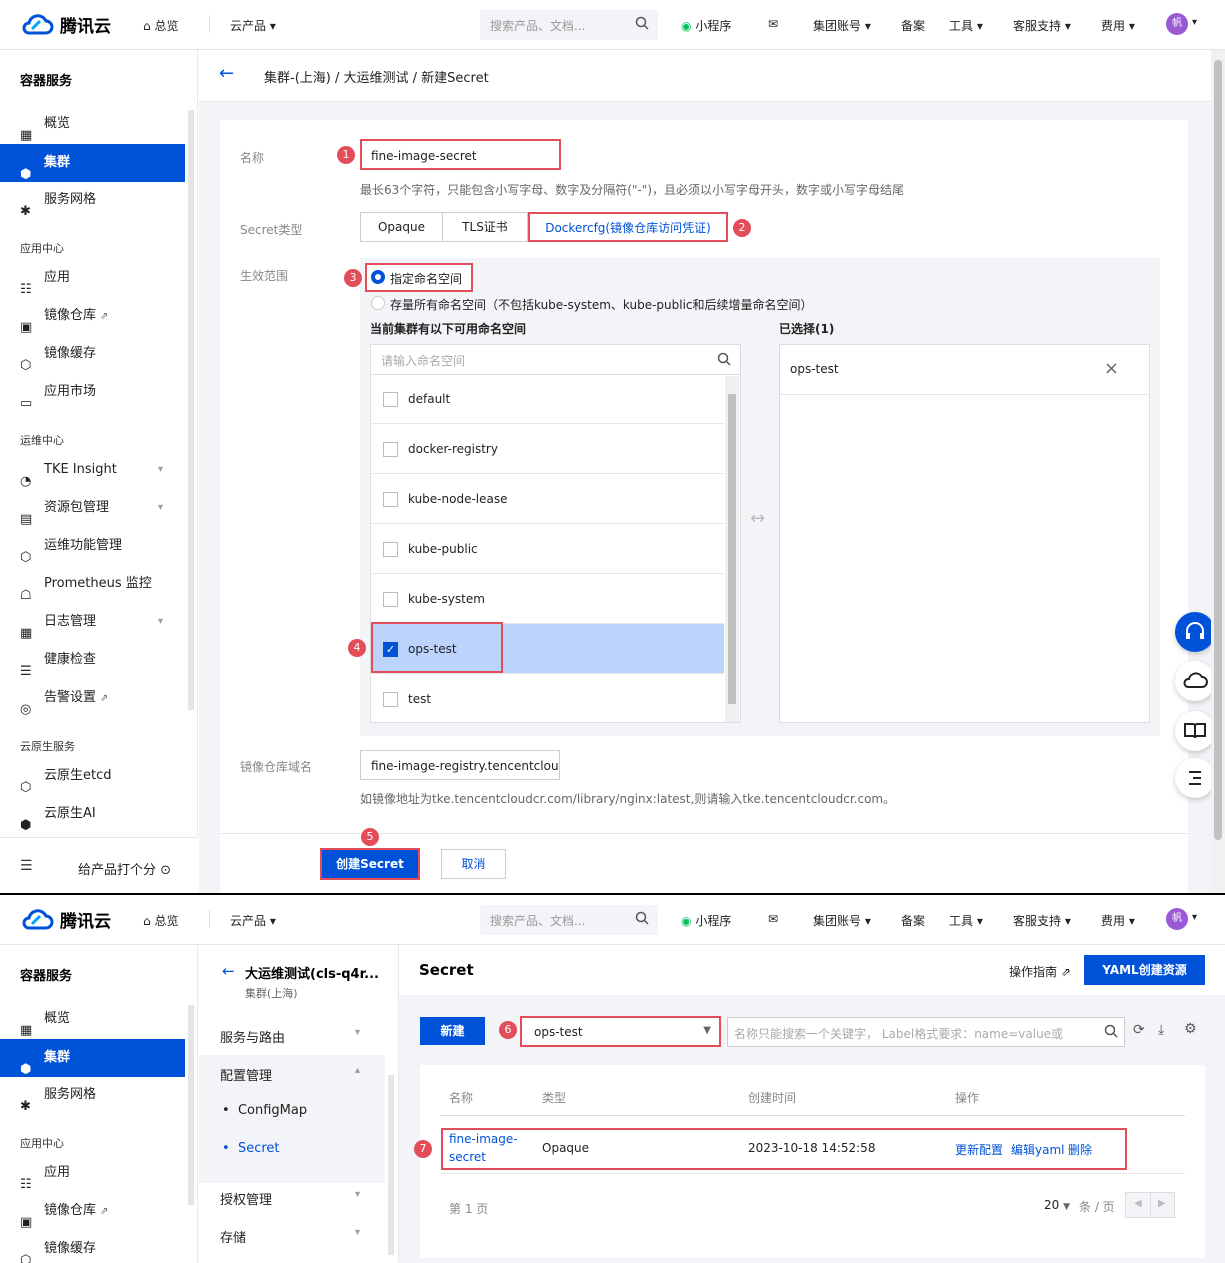 The height and width of the screenshot is (1263, 1225). I want to click on sidebar-item-etcd: ⬡ 云原生etcd, so click(92, 776).